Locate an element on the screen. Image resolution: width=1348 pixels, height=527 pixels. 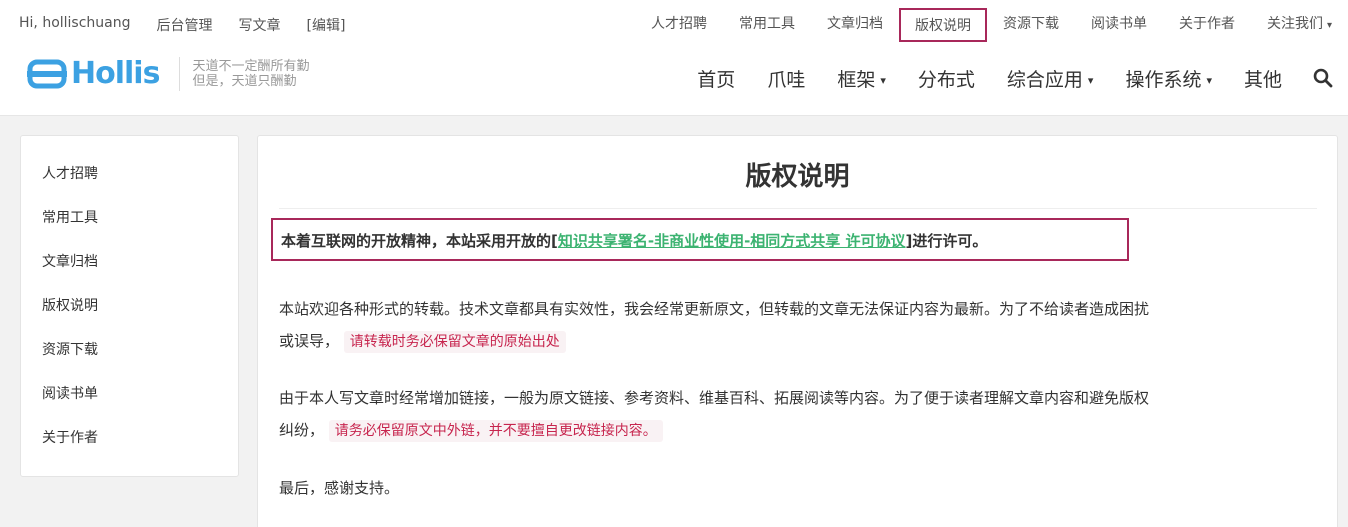
site-logo: Hollis 天道不一定酬所有勤 但是，天道只酬勤 is located at coordinates (168, 73).